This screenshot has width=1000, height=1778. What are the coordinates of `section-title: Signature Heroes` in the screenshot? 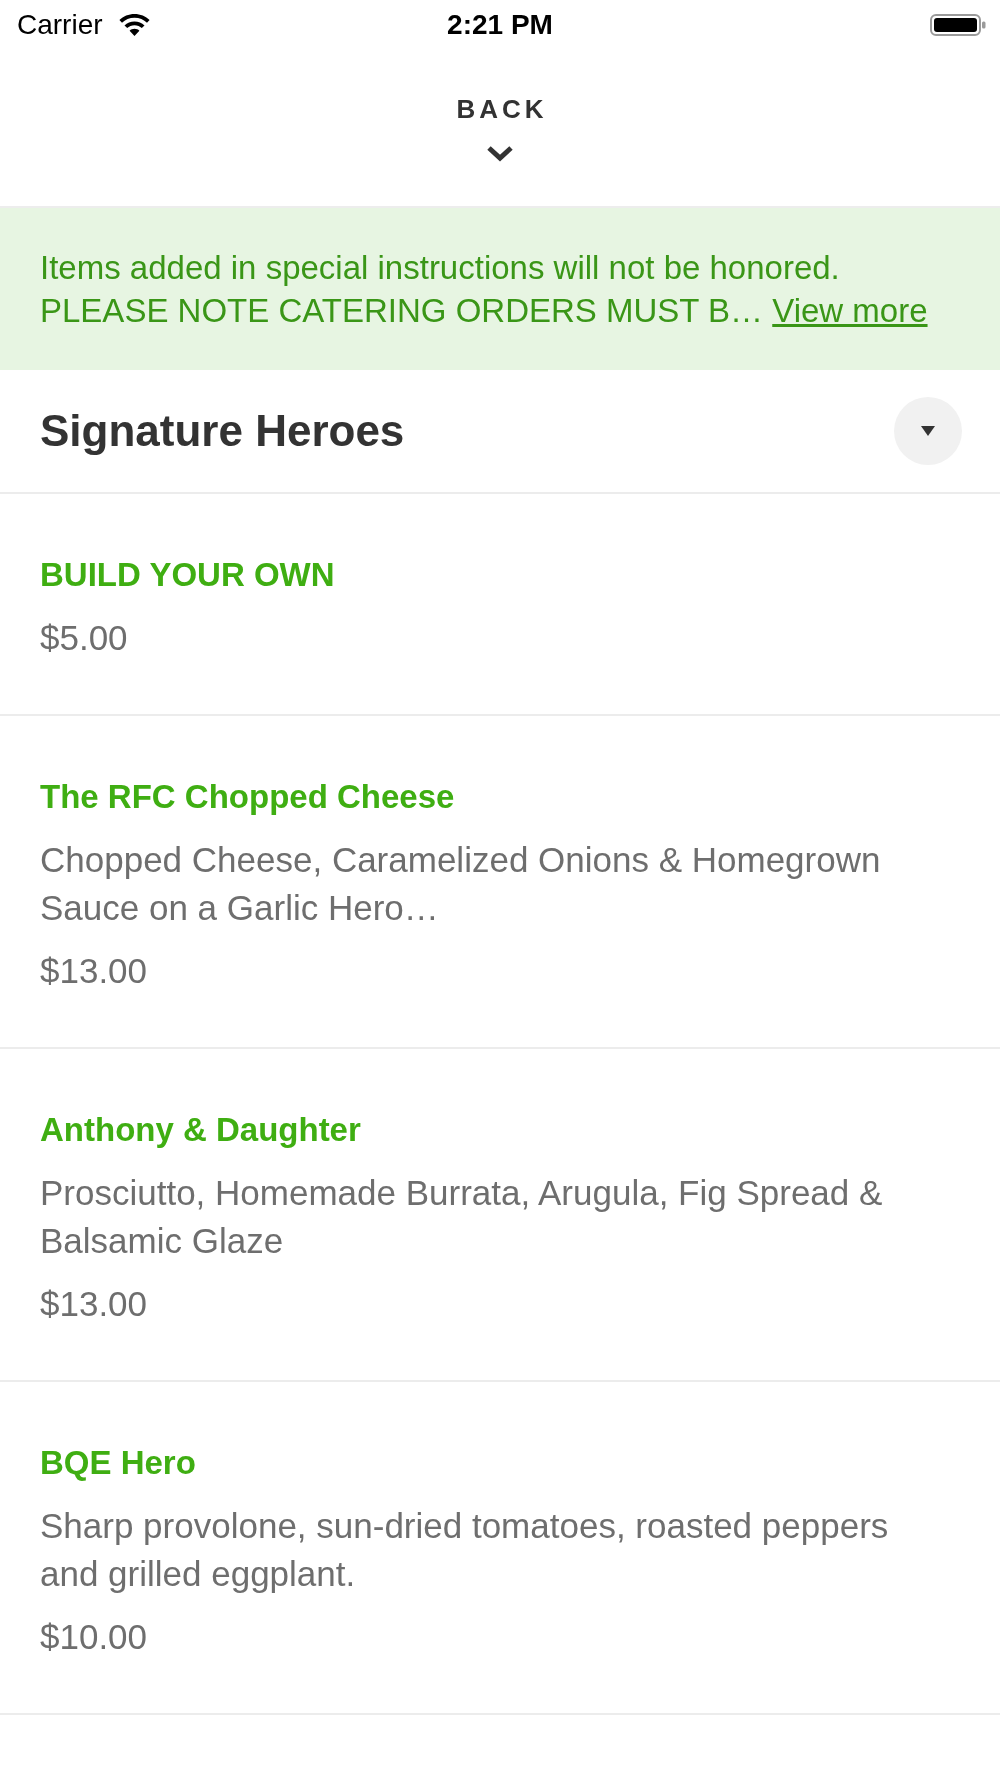 It's located at (222, 431).